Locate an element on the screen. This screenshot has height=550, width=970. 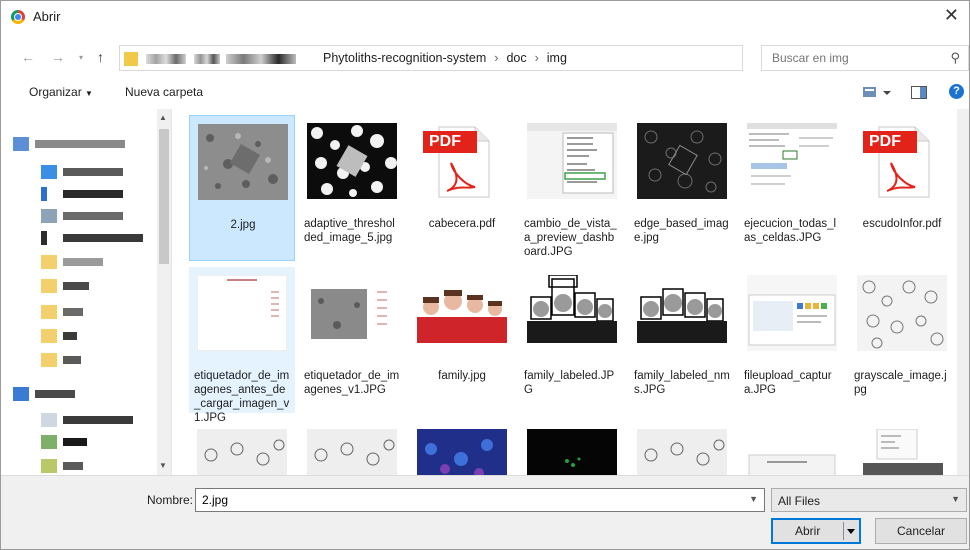
navigation-pane: ▲ ▼ is located at coordinates (86, 292).